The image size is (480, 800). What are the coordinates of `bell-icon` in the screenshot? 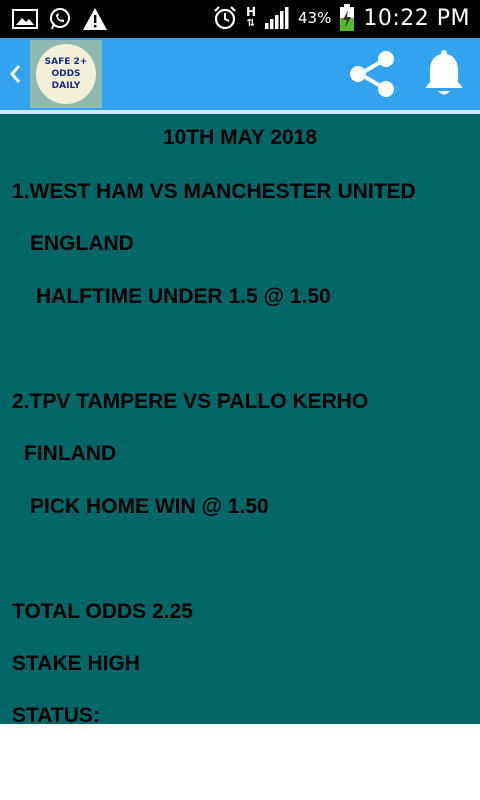 It's located at (444, 72).